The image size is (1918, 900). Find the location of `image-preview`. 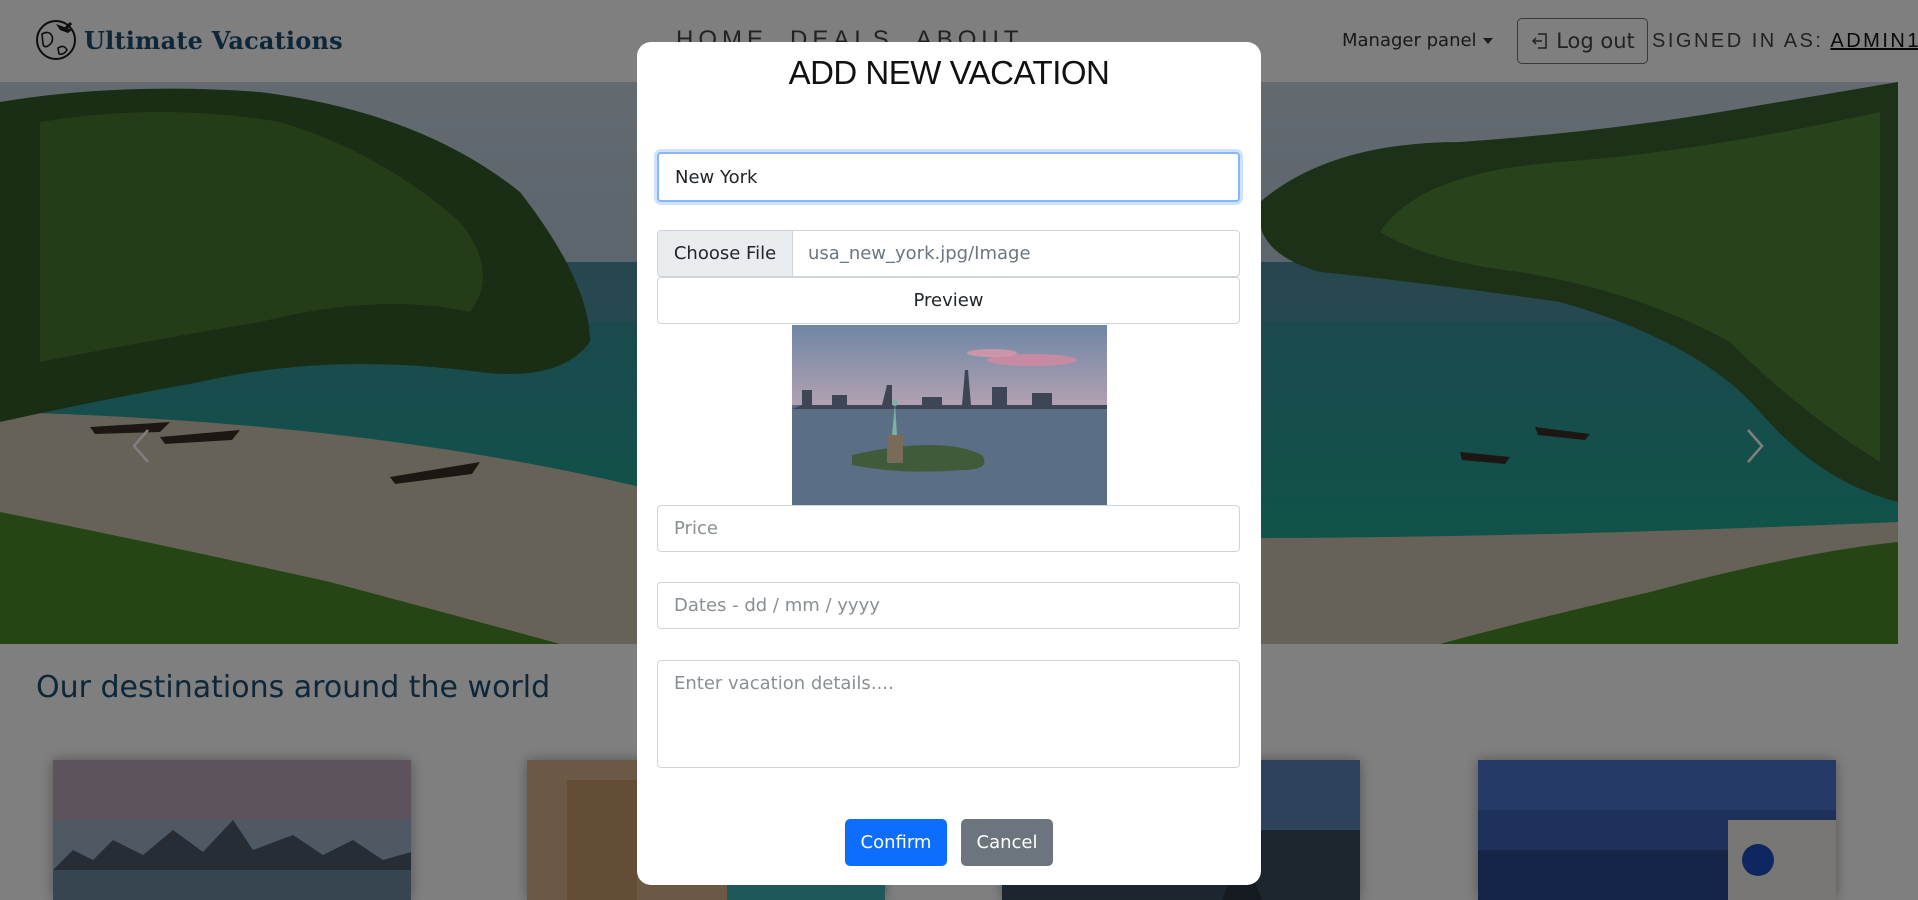

image-preview is located at coordinates (949, 415).